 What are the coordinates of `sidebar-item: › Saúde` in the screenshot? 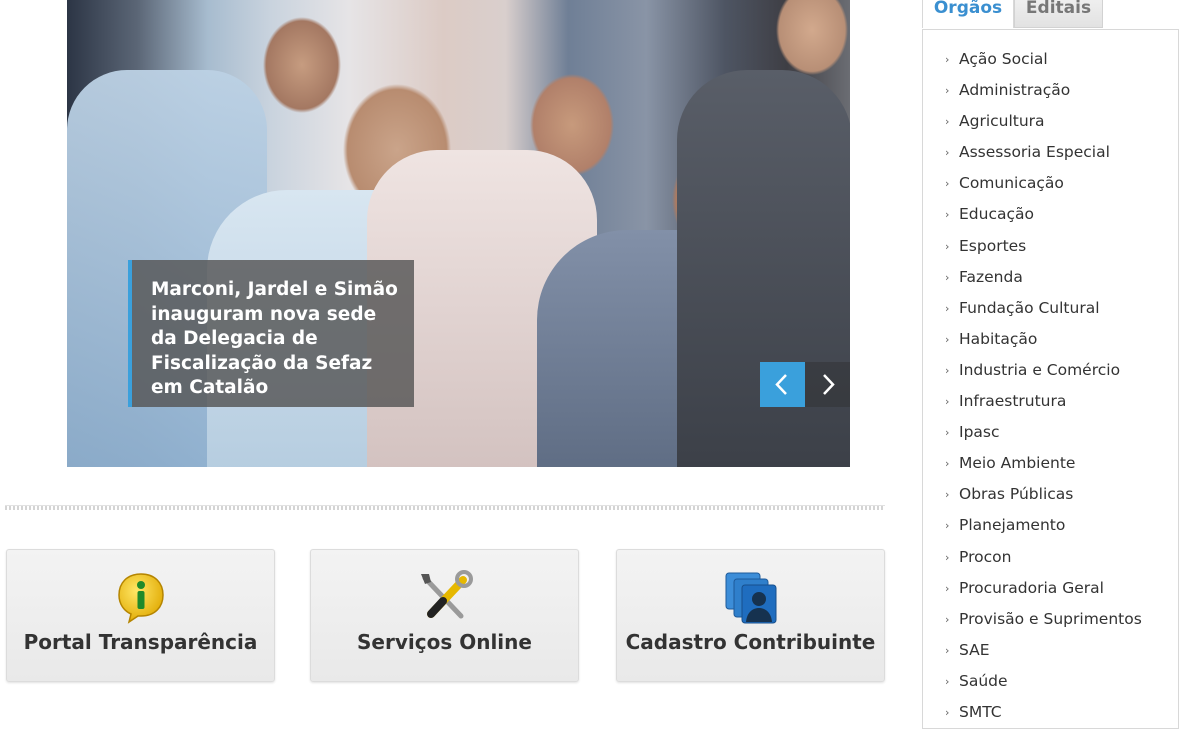 It's located at (1043, 686).